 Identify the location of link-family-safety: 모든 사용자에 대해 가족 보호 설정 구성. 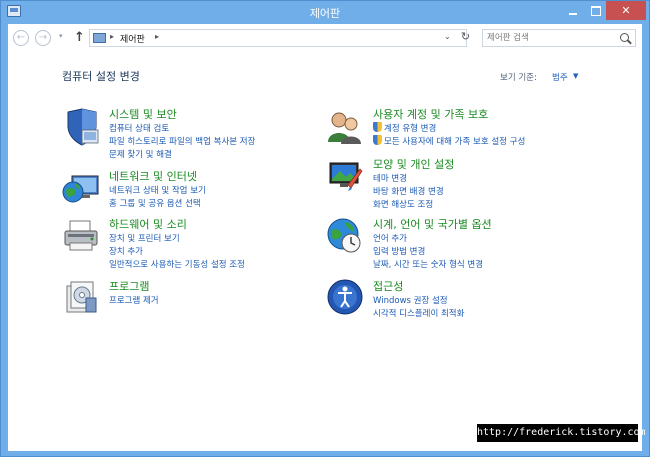
(449, 141).